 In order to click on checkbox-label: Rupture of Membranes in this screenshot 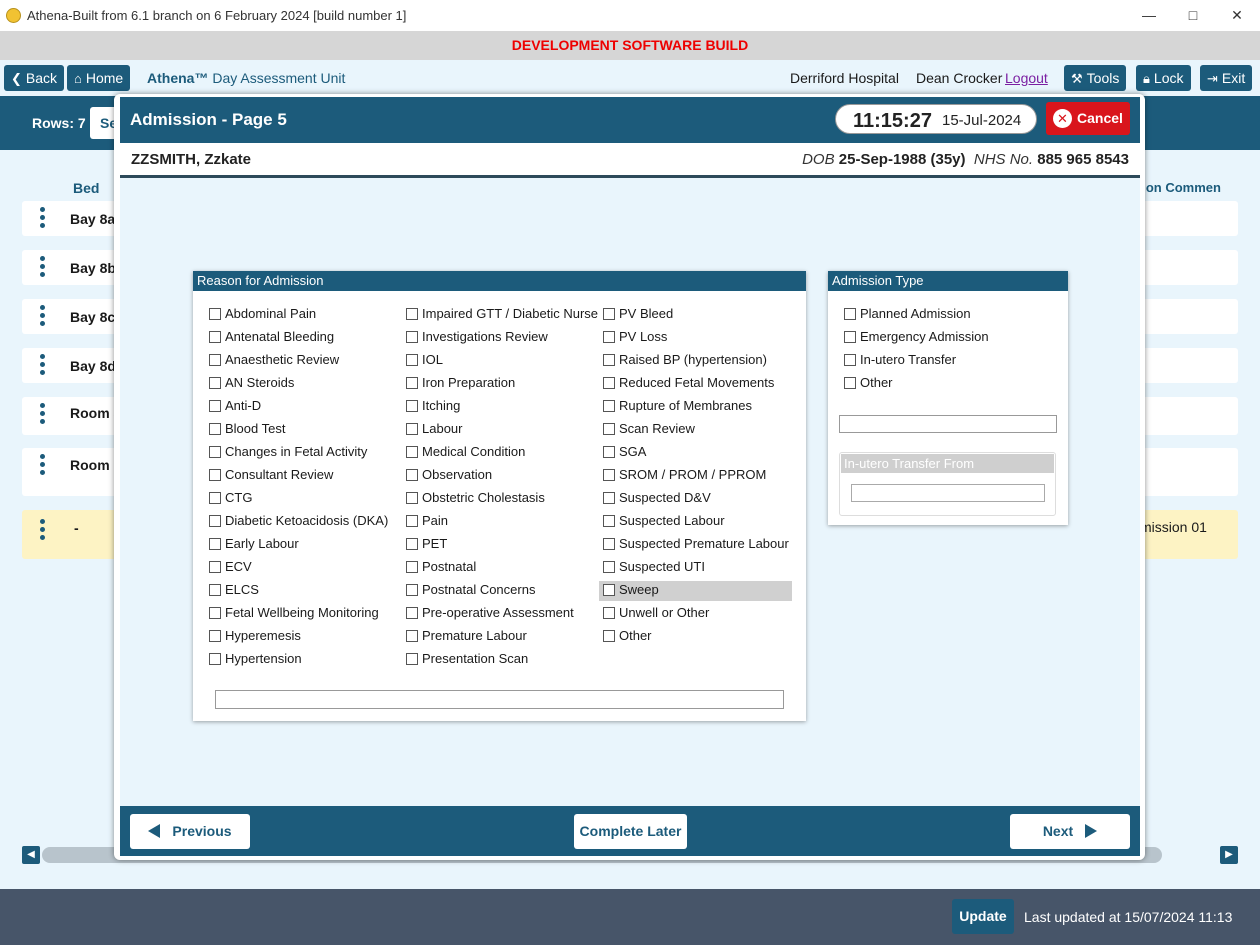, I will do `click(685, 405)`.